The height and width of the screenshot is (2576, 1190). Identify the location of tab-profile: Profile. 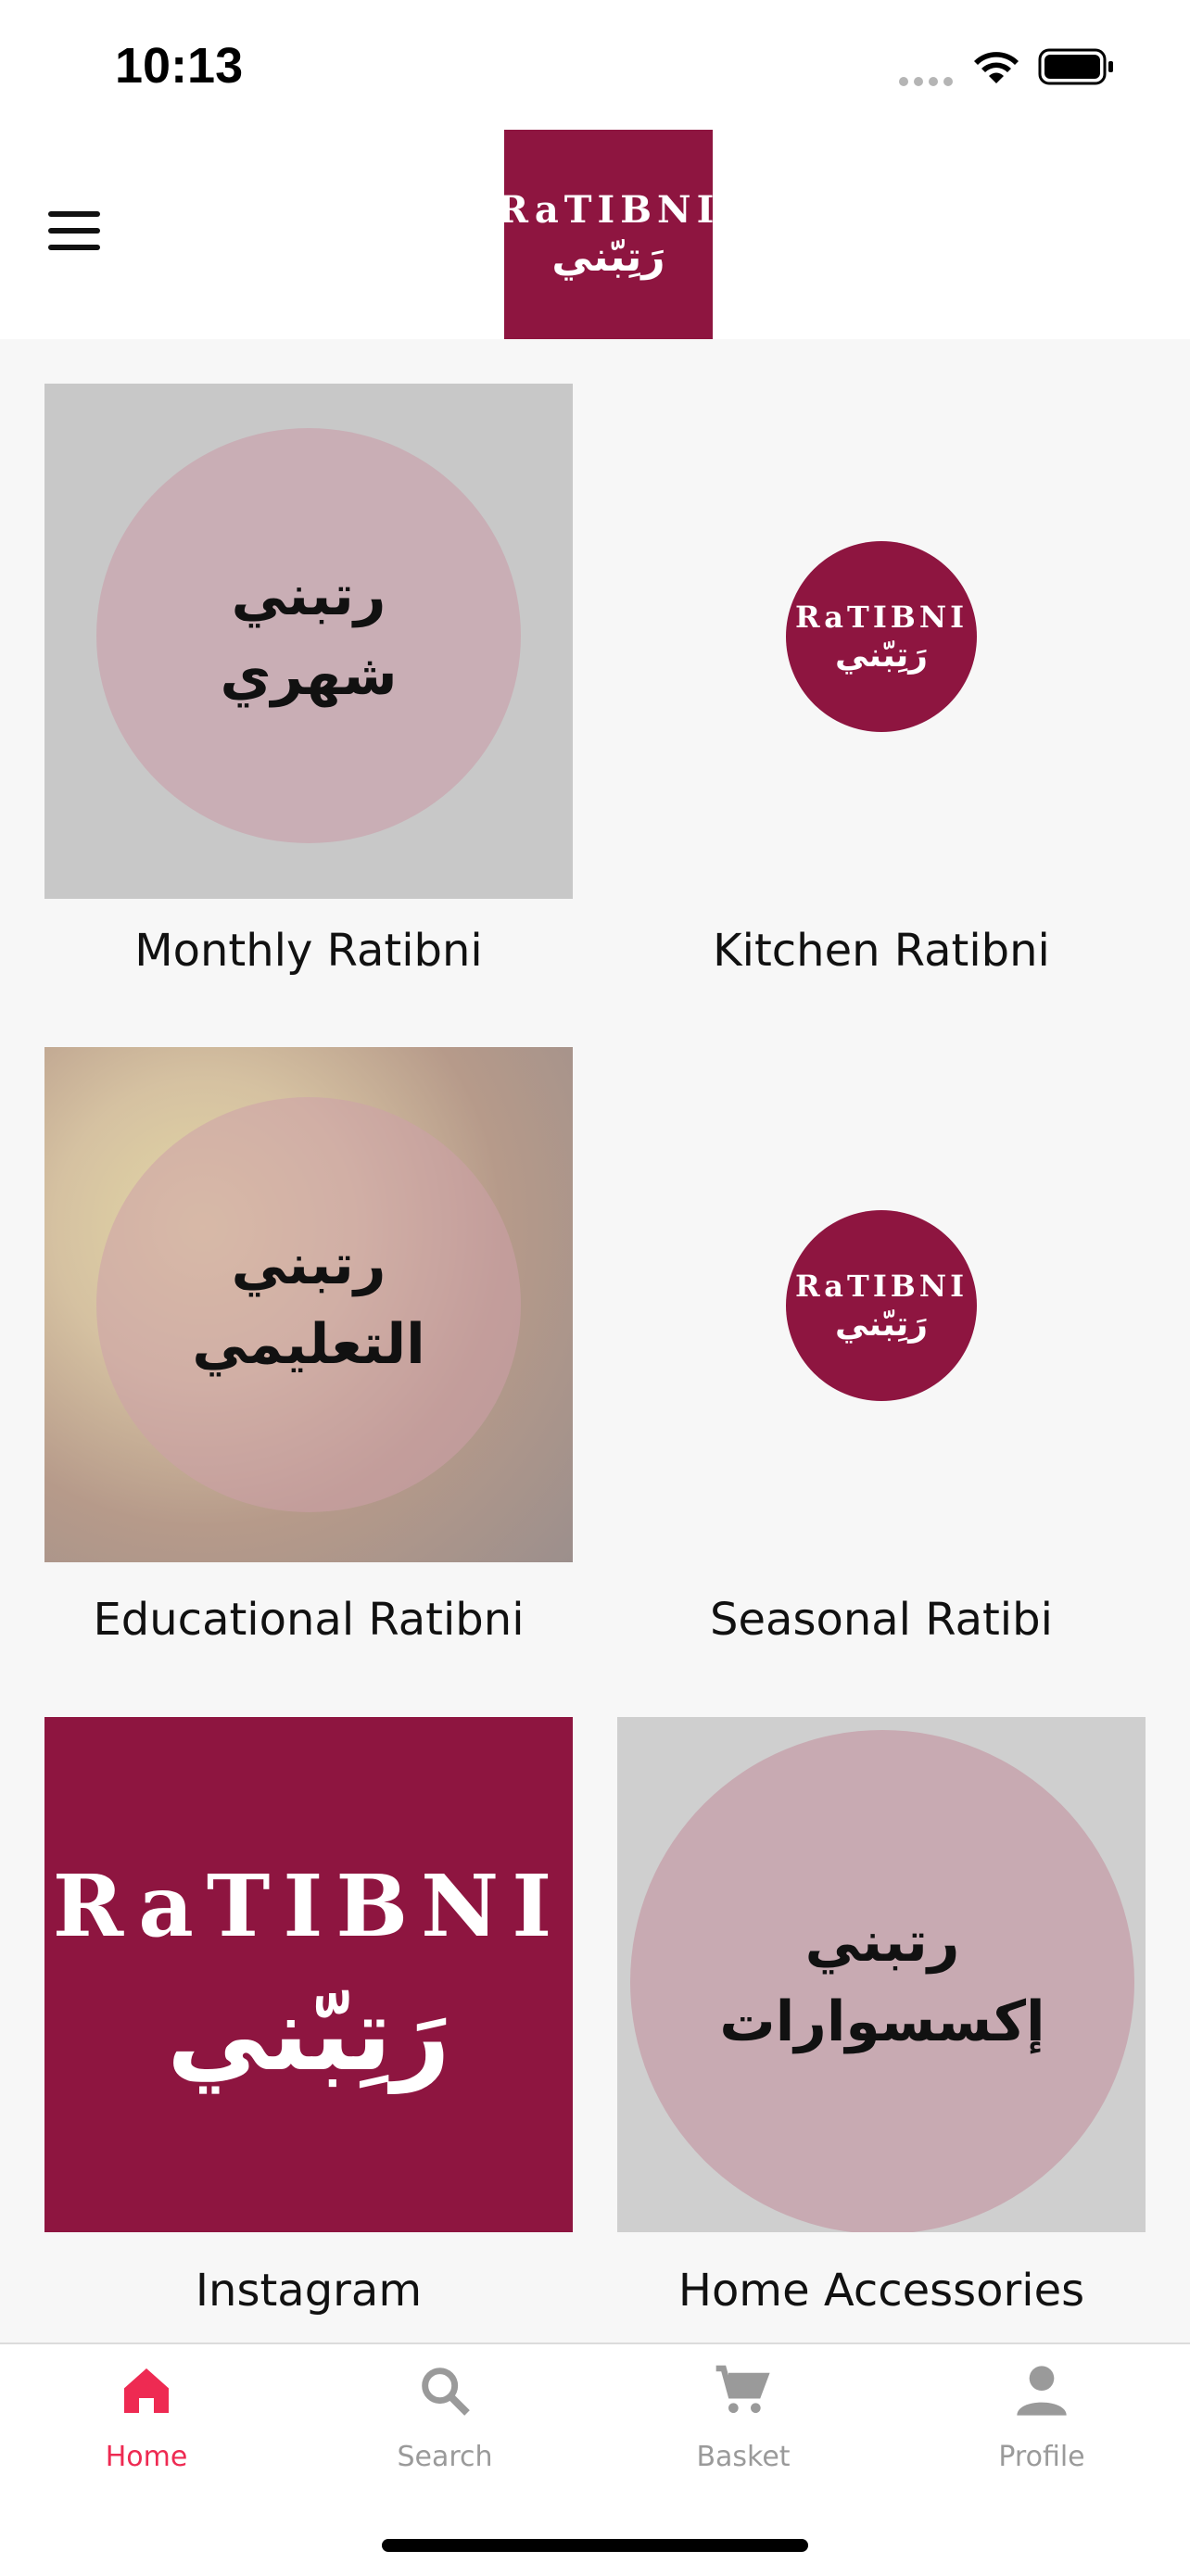
(1041, 2417).